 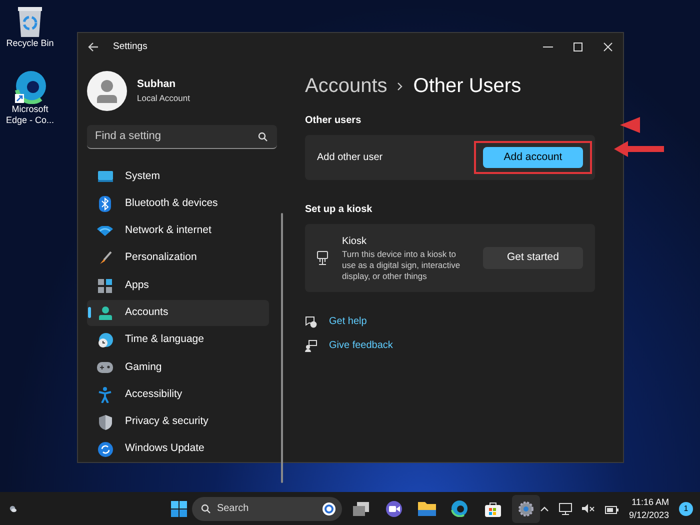 I want to click on recycle-bin-icon, so click(x=30, y=22).